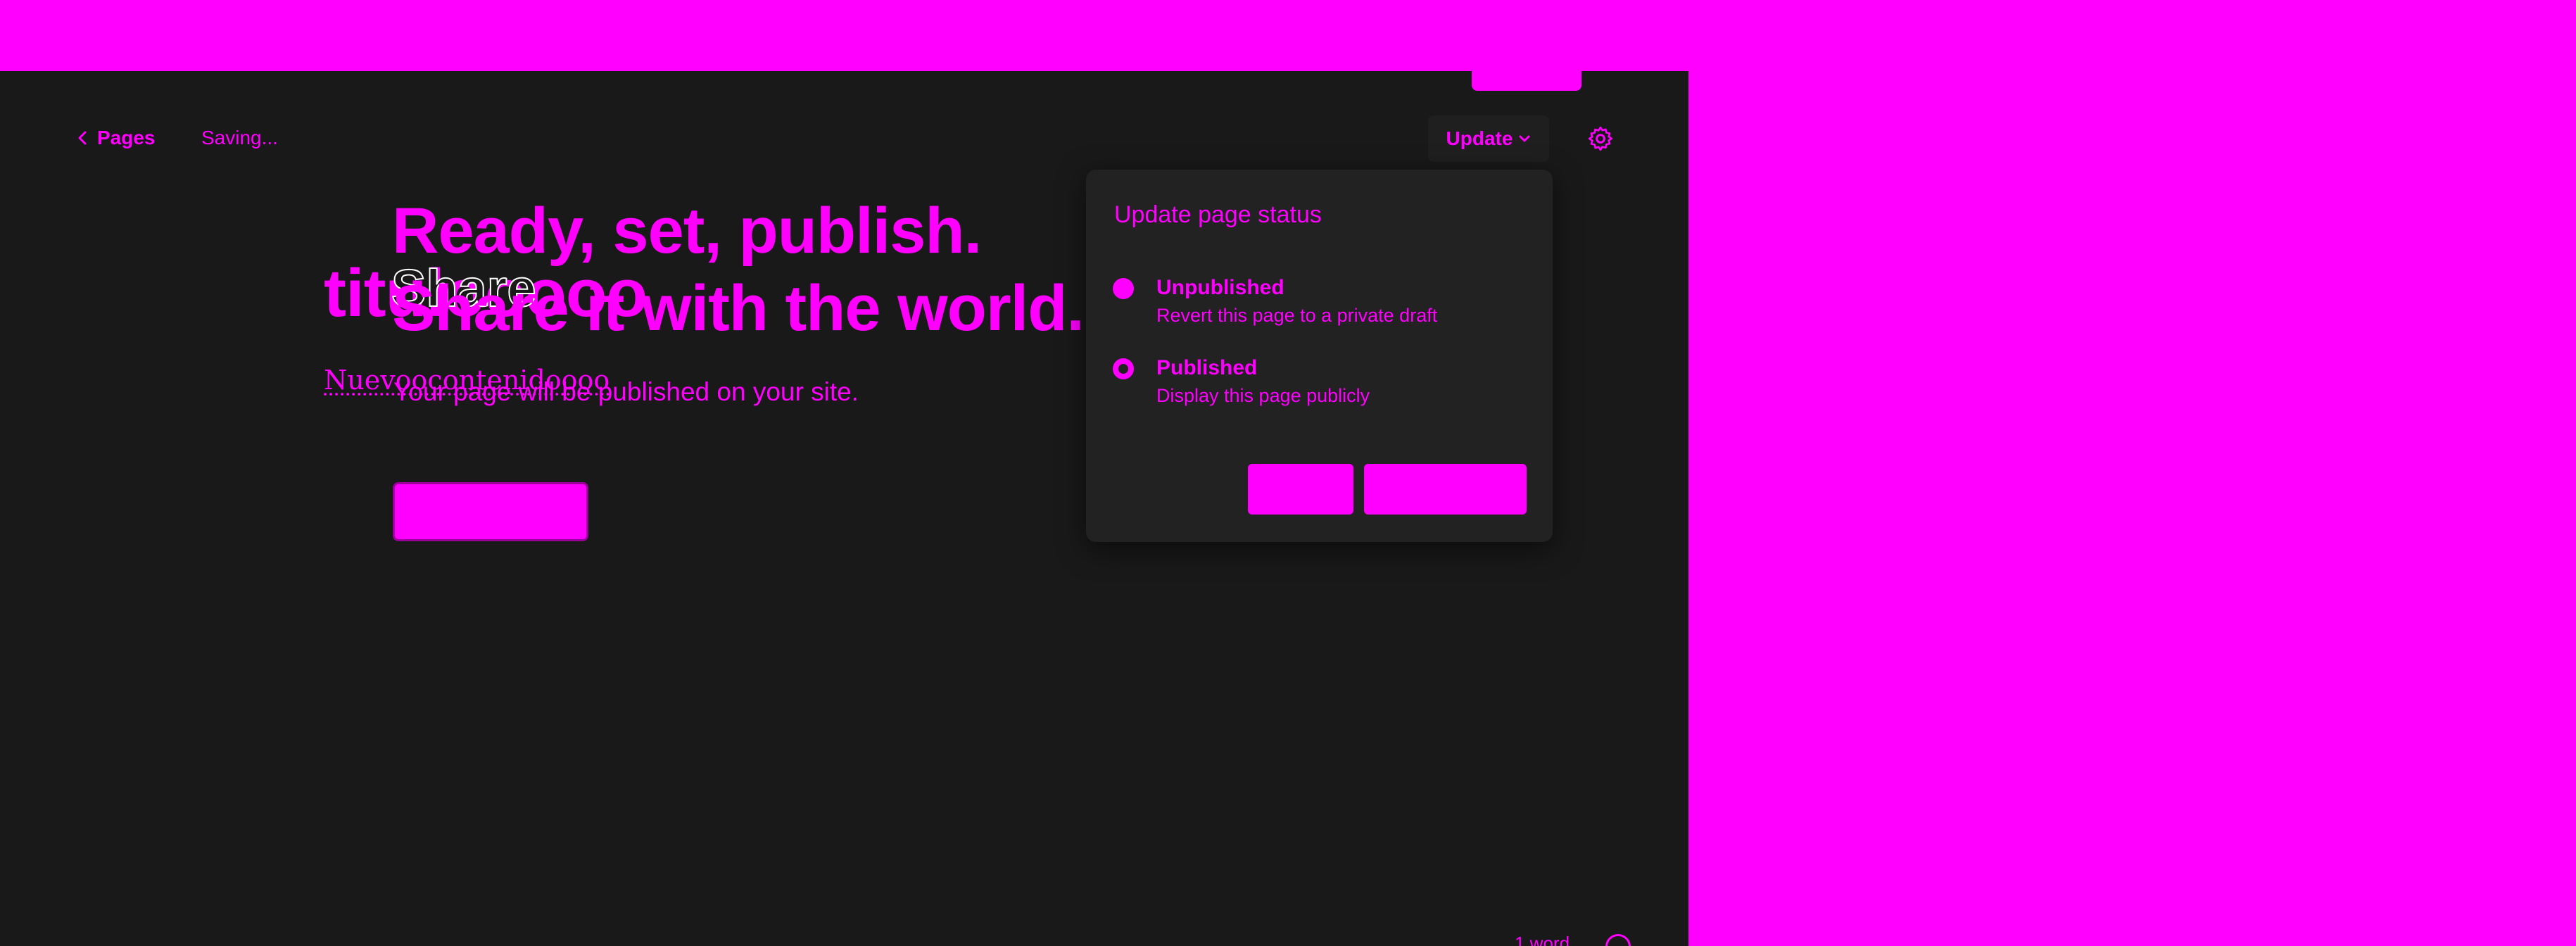  What do you see at coordinates (1445, 490) in the screenshot?
I see `popover-confirm-button` at bounding box center [1445, 490].